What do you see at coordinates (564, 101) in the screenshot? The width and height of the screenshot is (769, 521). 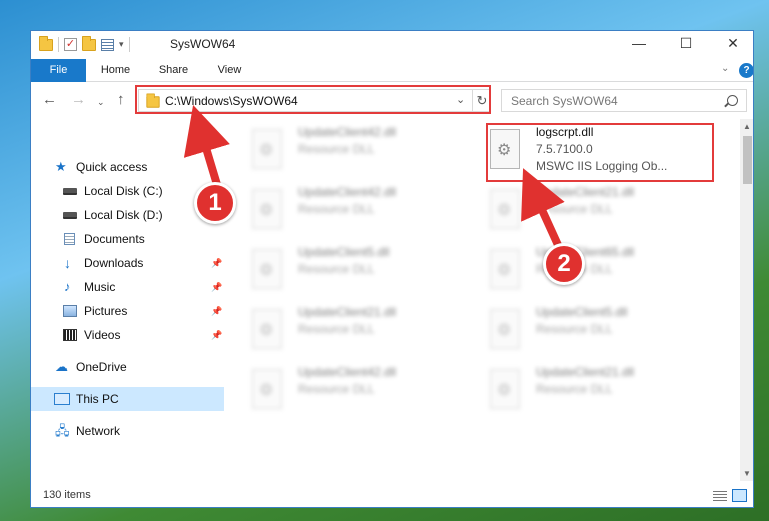 I see `search-placeholder: Search SysWOW64` at bounding box center [564, 101].